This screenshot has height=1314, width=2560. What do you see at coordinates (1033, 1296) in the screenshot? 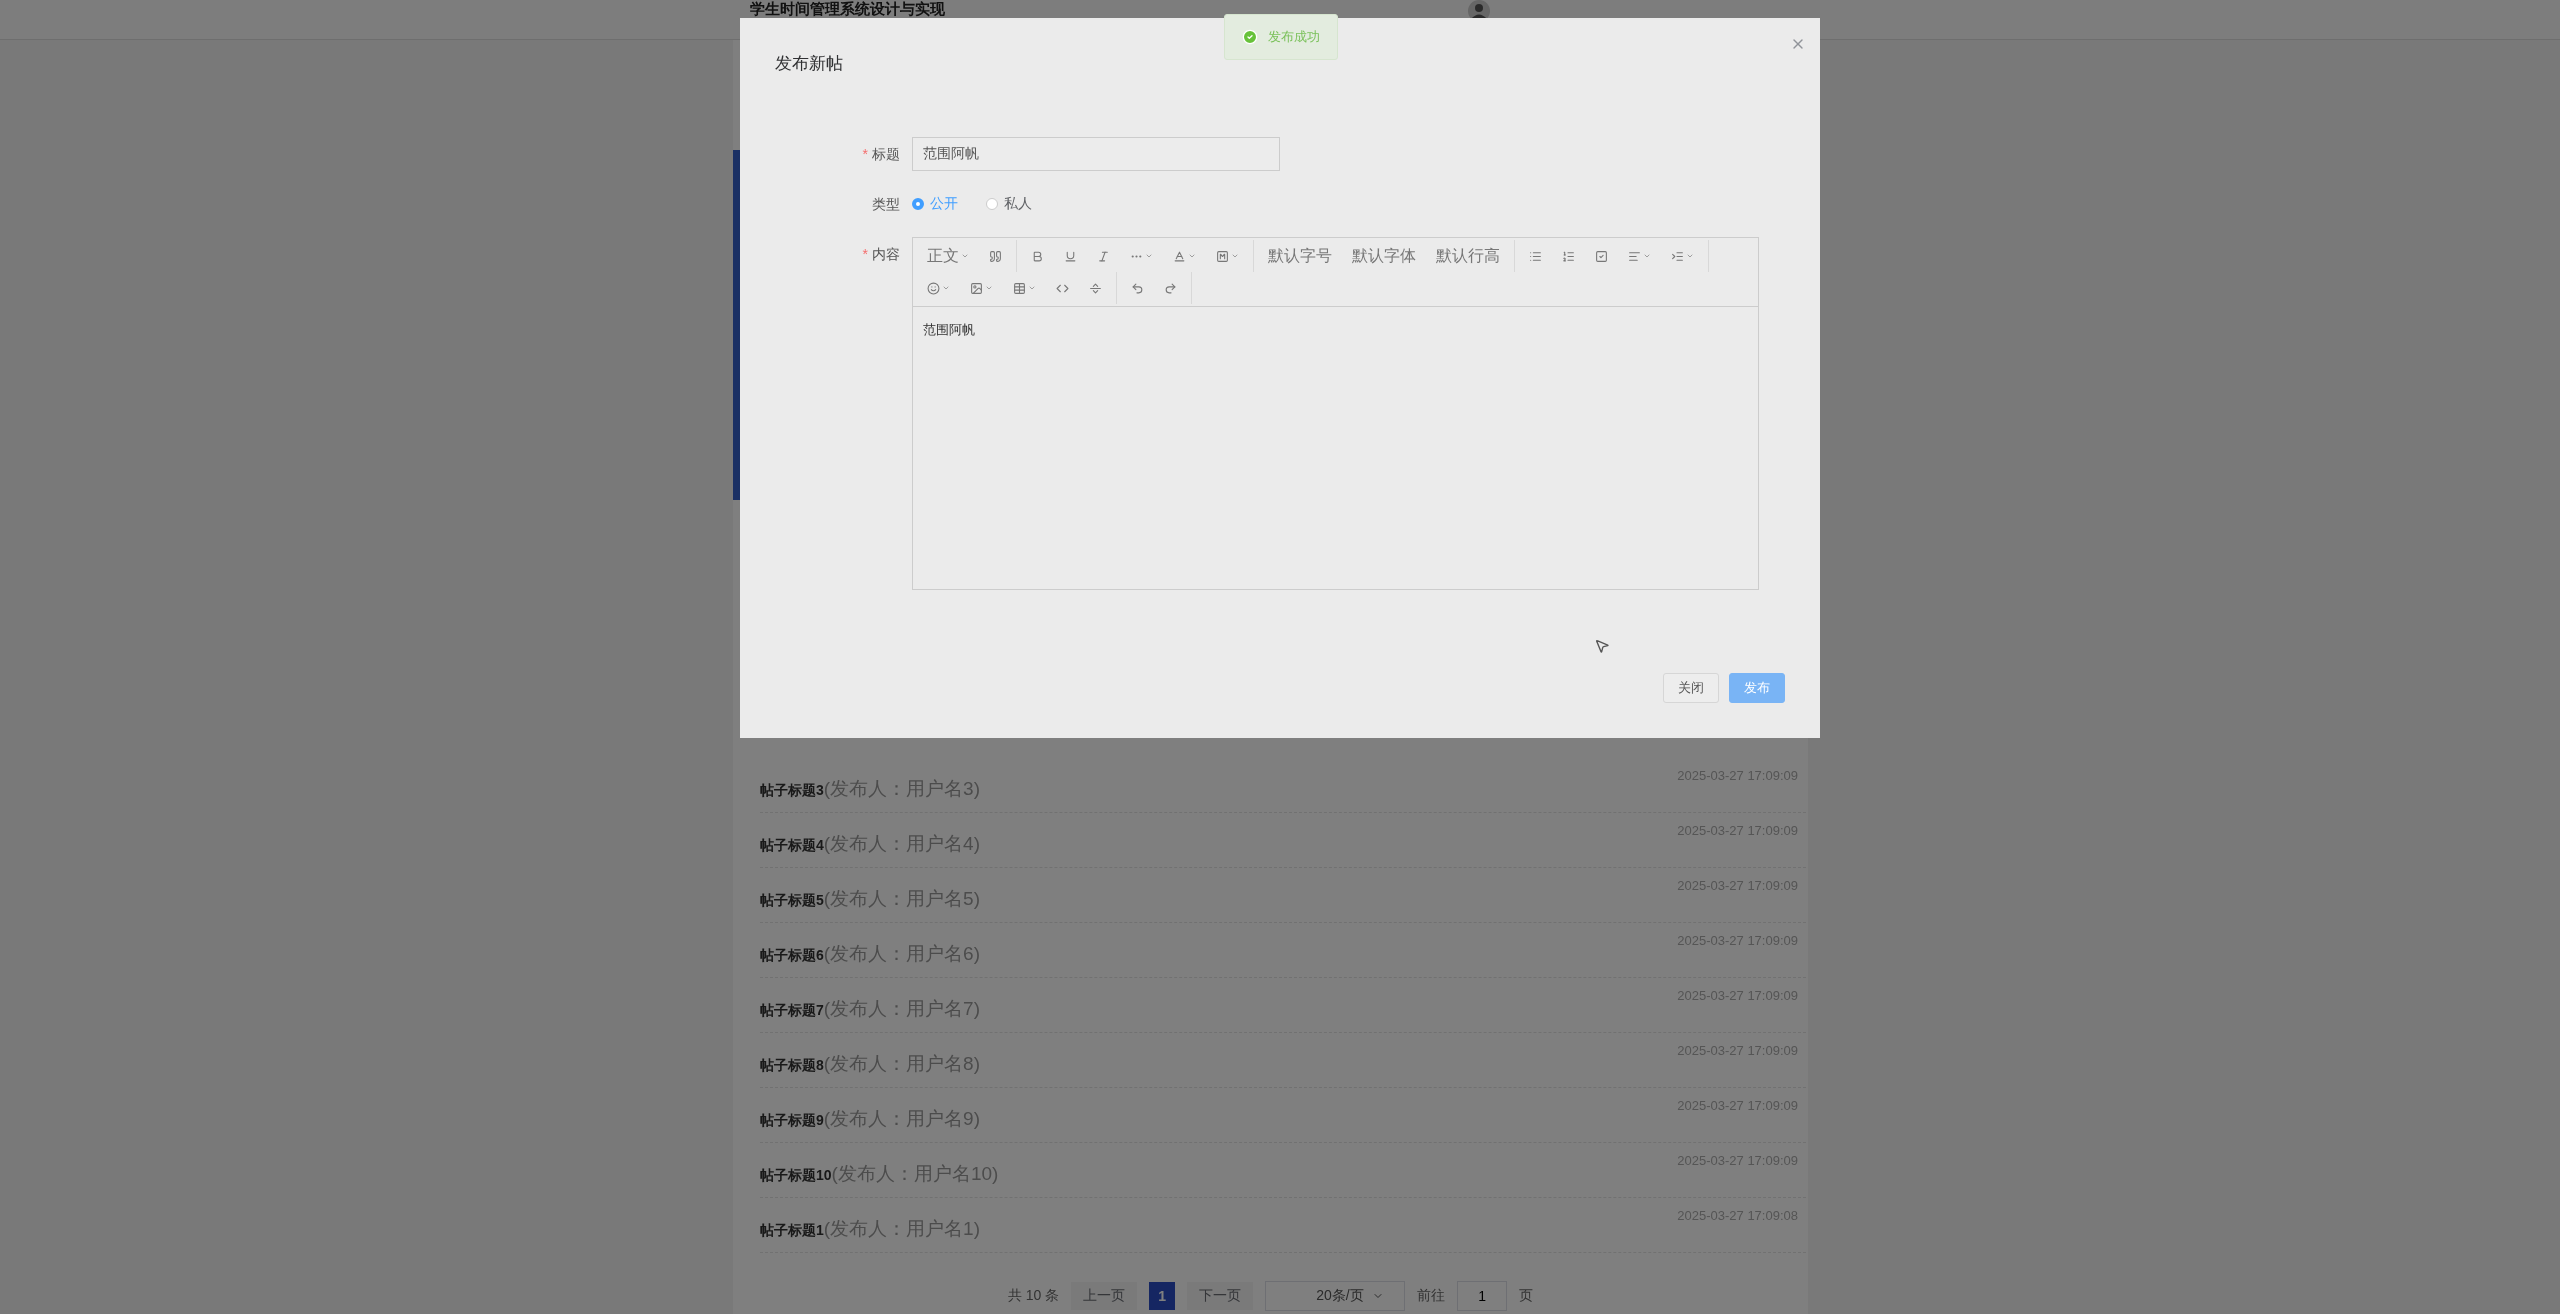
I see `total-count: 共 10 条` at bounding box center [1033, 1296].